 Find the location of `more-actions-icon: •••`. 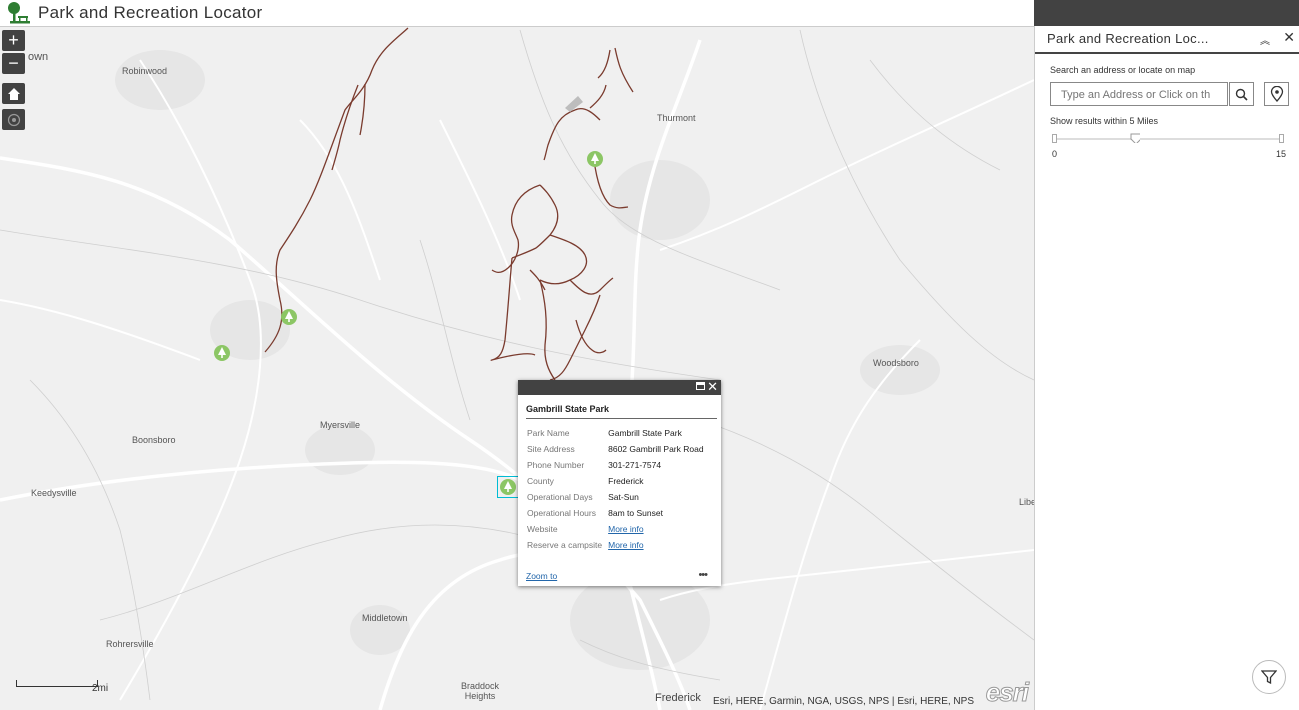

more-actions-icon: ••• is located at coordinates (703, 575).